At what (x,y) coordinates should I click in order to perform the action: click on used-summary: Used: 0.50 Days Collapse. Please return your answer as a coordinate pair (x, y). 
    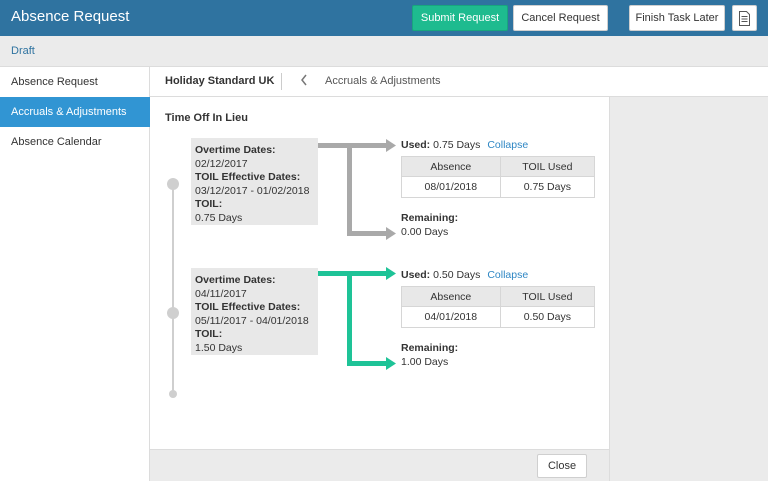
    Looking at the image, I should click on (464, 275).